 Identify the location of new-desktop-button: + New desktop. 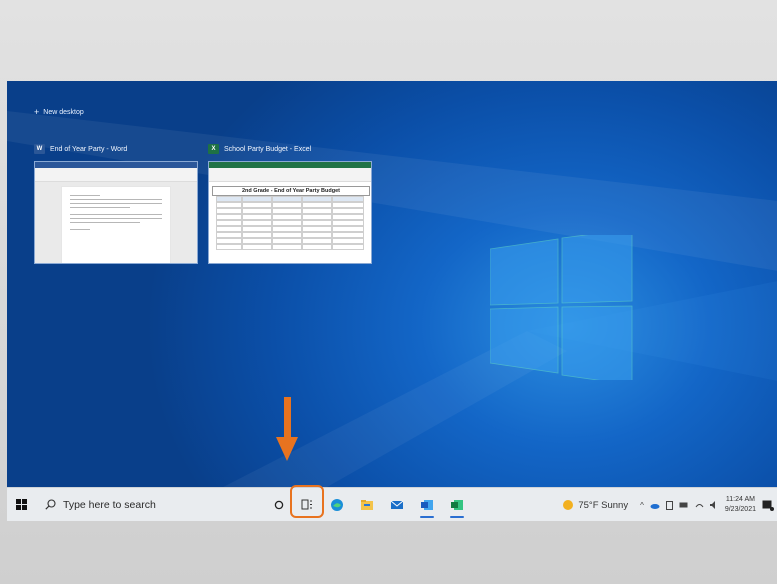
(59, 112).